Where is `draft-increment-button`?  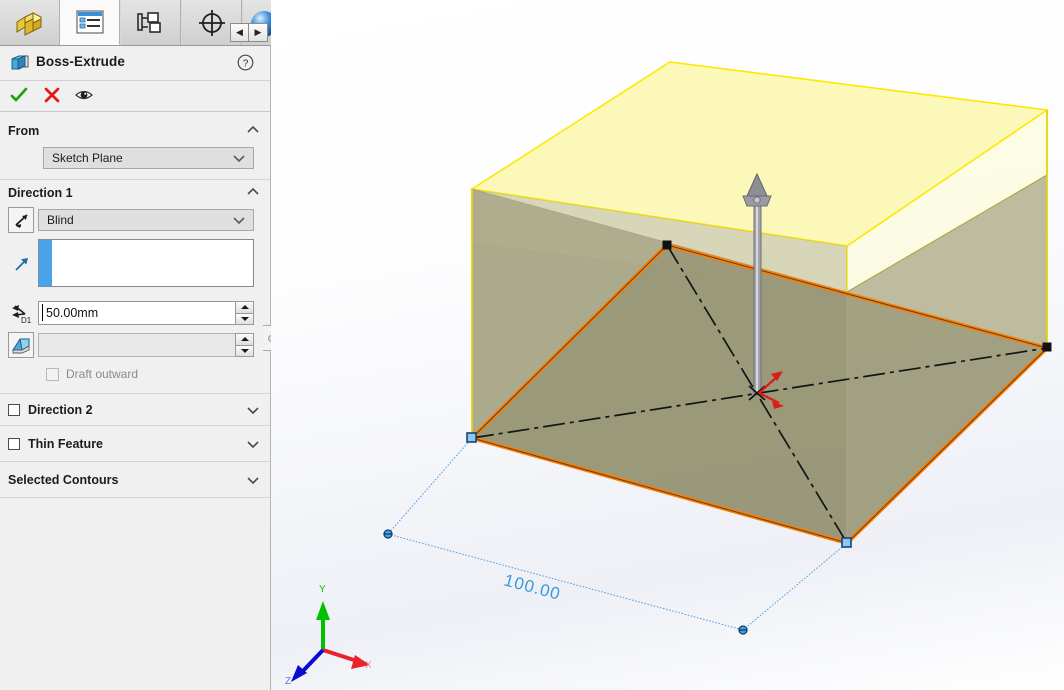 draft-increment-button is located at coordinates (244, 339).